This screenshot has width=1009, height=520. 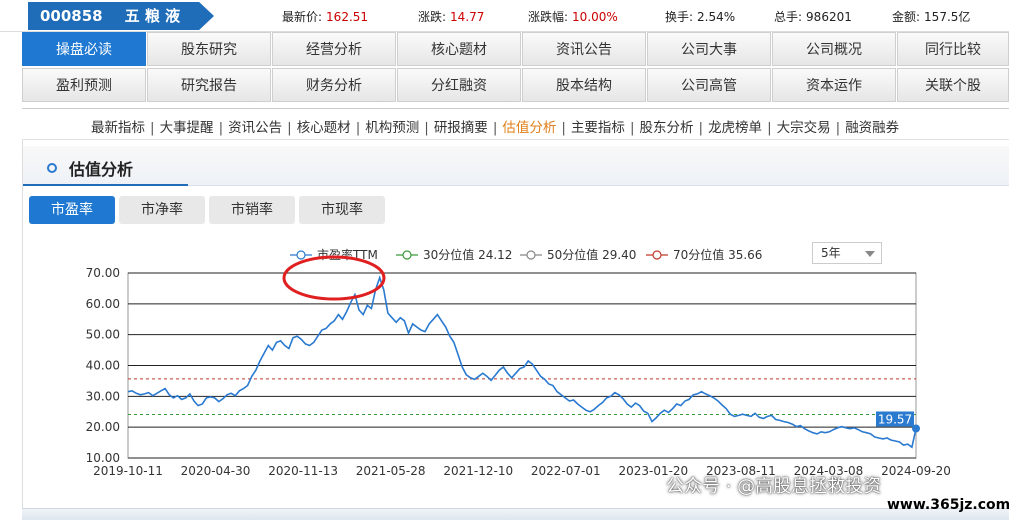 What do you see at coordinates (515, 514) in the screenshot?
I see `next-panel-header` at bounding box center [515, 514].